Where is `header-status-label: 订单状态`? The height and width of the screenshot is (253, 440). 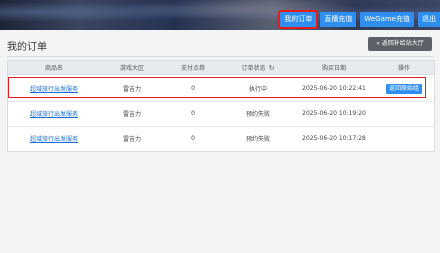
header-status-label: 订单状态 is located at coordinates (253, 68).